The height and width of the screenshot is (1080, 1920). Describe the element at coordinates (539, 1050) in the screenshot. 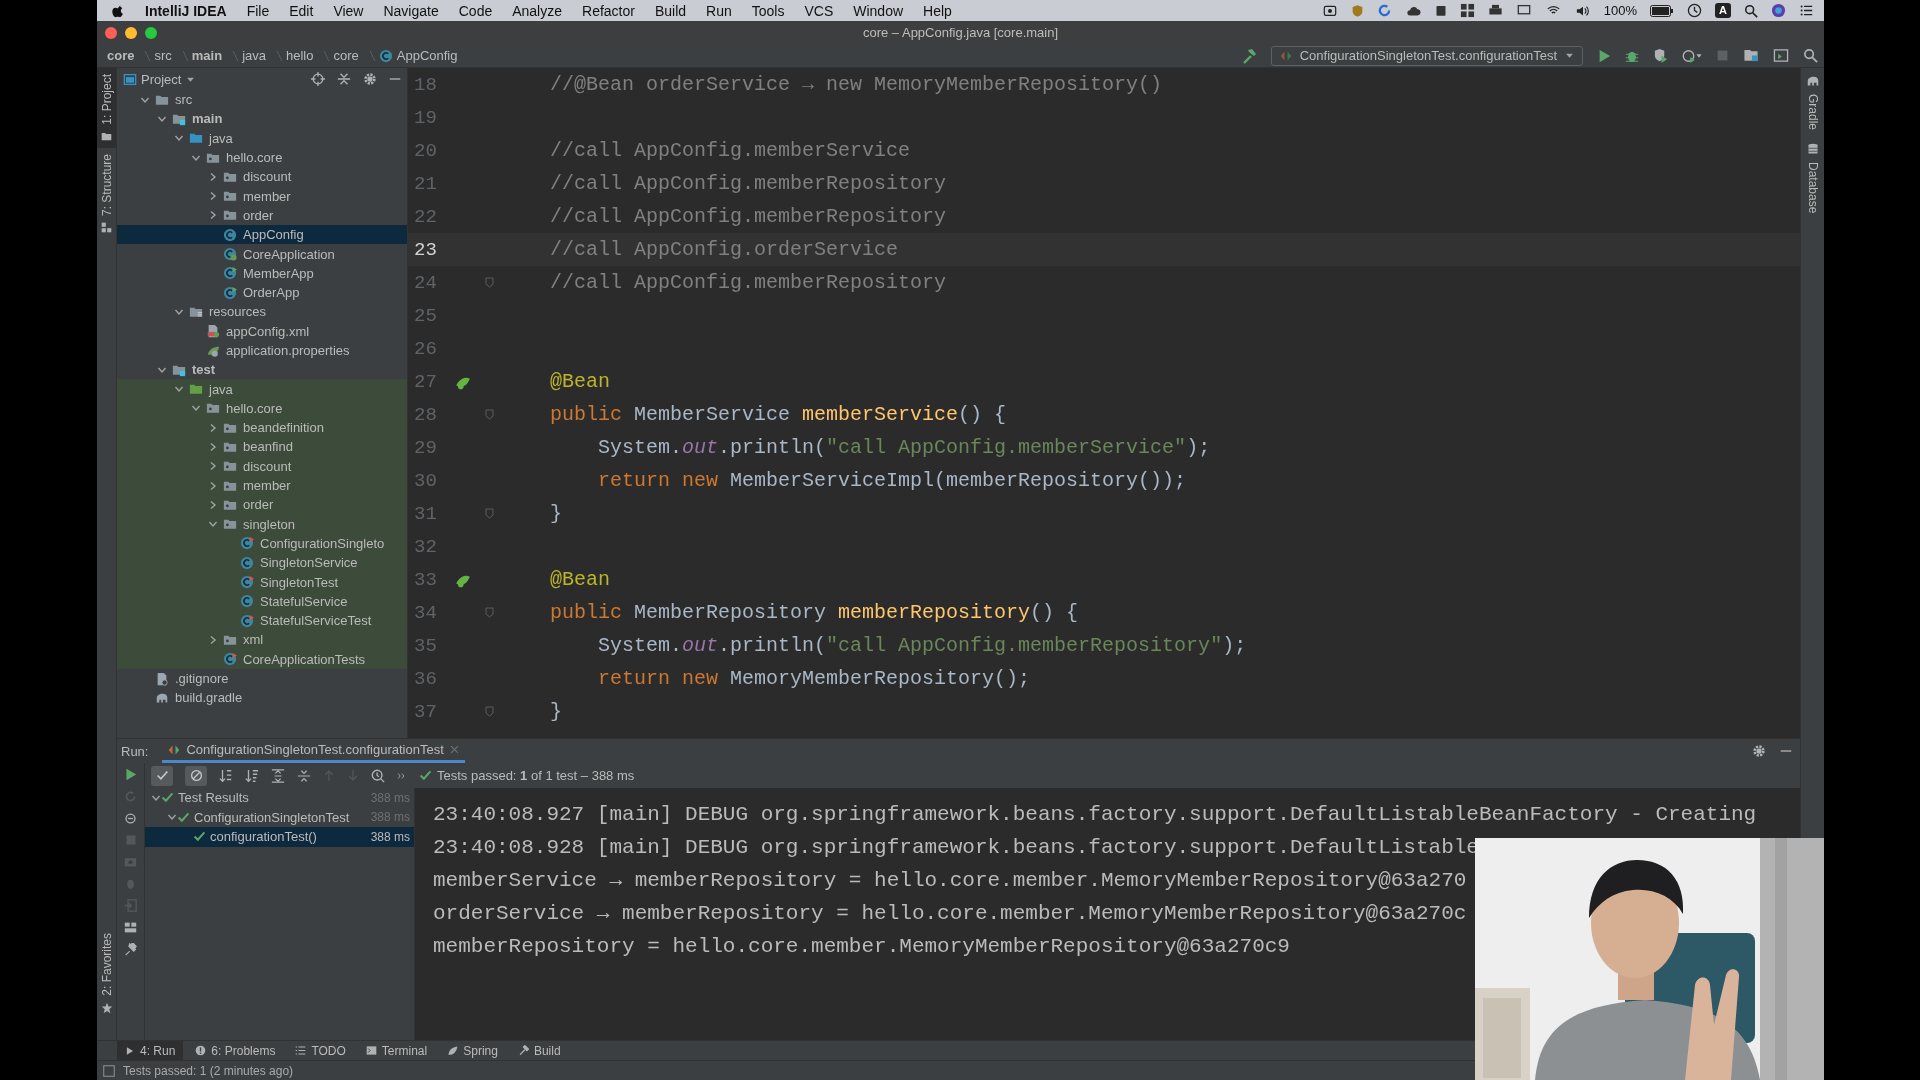

I see `tool-window-tab: Build` at that location.